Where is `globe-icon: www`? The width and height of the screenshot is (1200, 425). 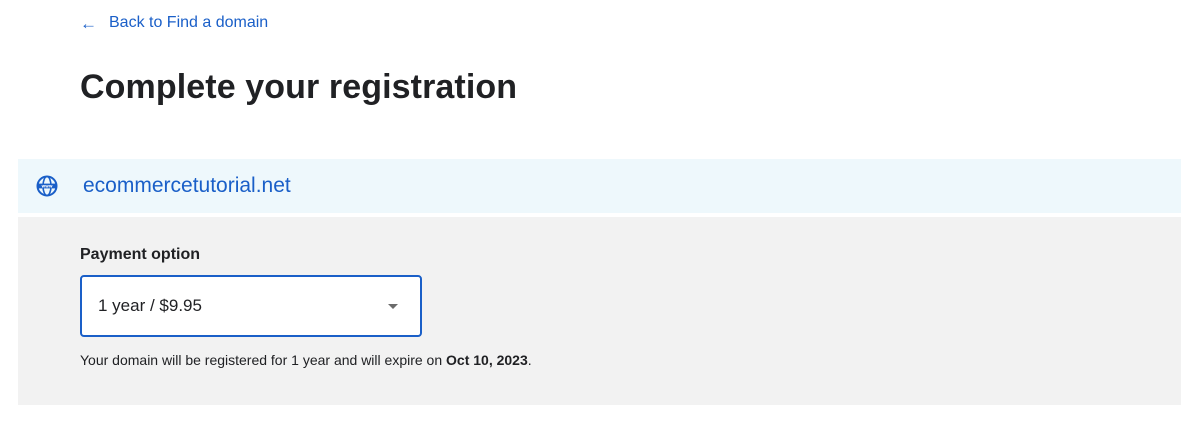 globe-icon: www is located at coordinates (47, 186).